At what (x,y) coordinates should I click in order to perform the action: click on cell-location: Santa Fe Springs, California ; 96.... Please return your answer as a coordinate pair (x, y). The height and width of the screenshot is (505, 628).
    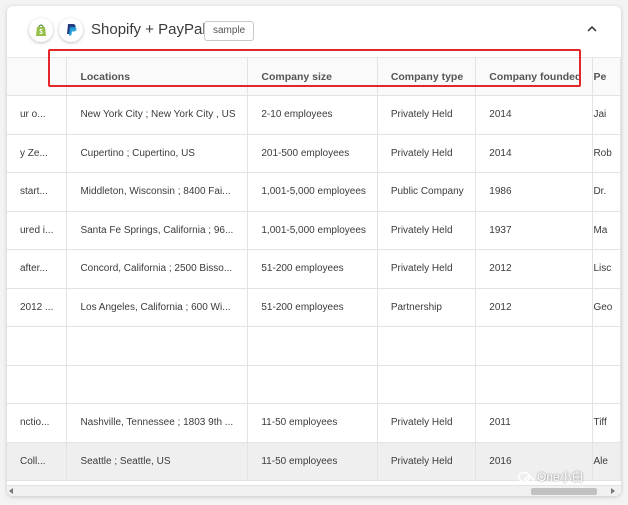
    Looking at the image, I should click on (157, 230).